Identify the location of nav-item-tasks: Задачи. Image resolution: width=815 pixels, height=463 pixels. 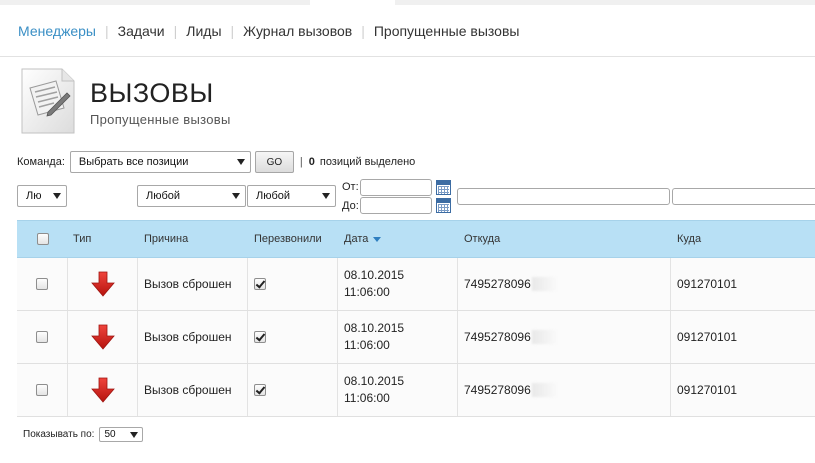
(141, 31).